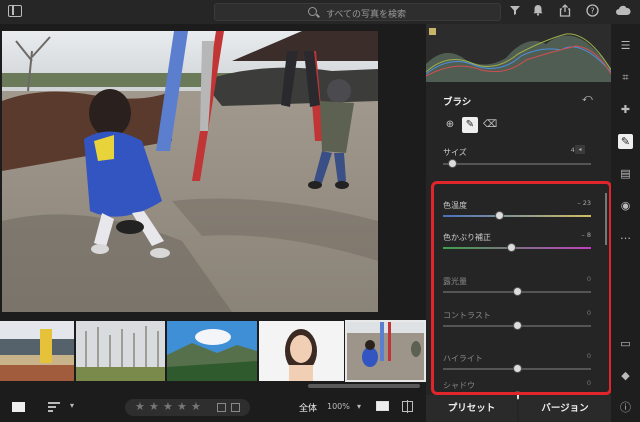  Describe the element at coordinates (518, 53) in the screenshot. I see `histogram` at that location.